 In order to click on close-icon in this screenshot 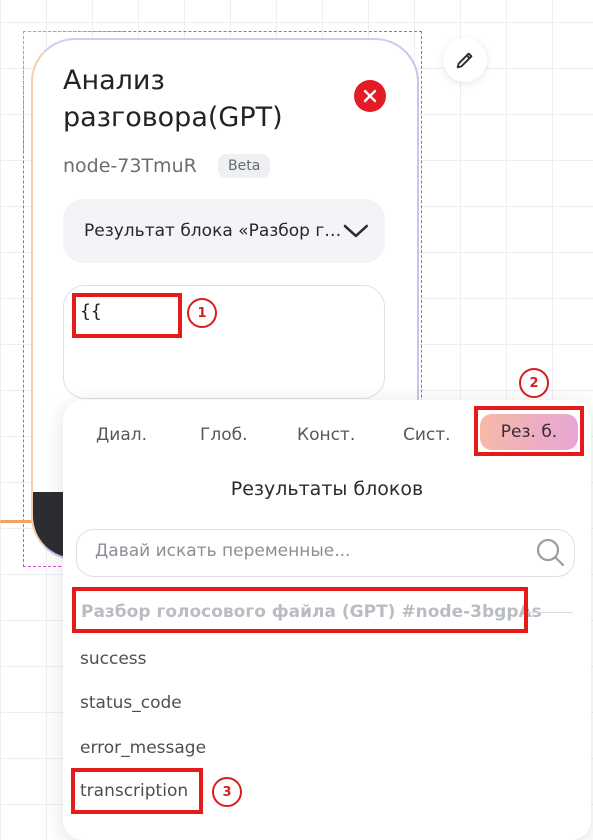, I will do `click(370, 96)`.